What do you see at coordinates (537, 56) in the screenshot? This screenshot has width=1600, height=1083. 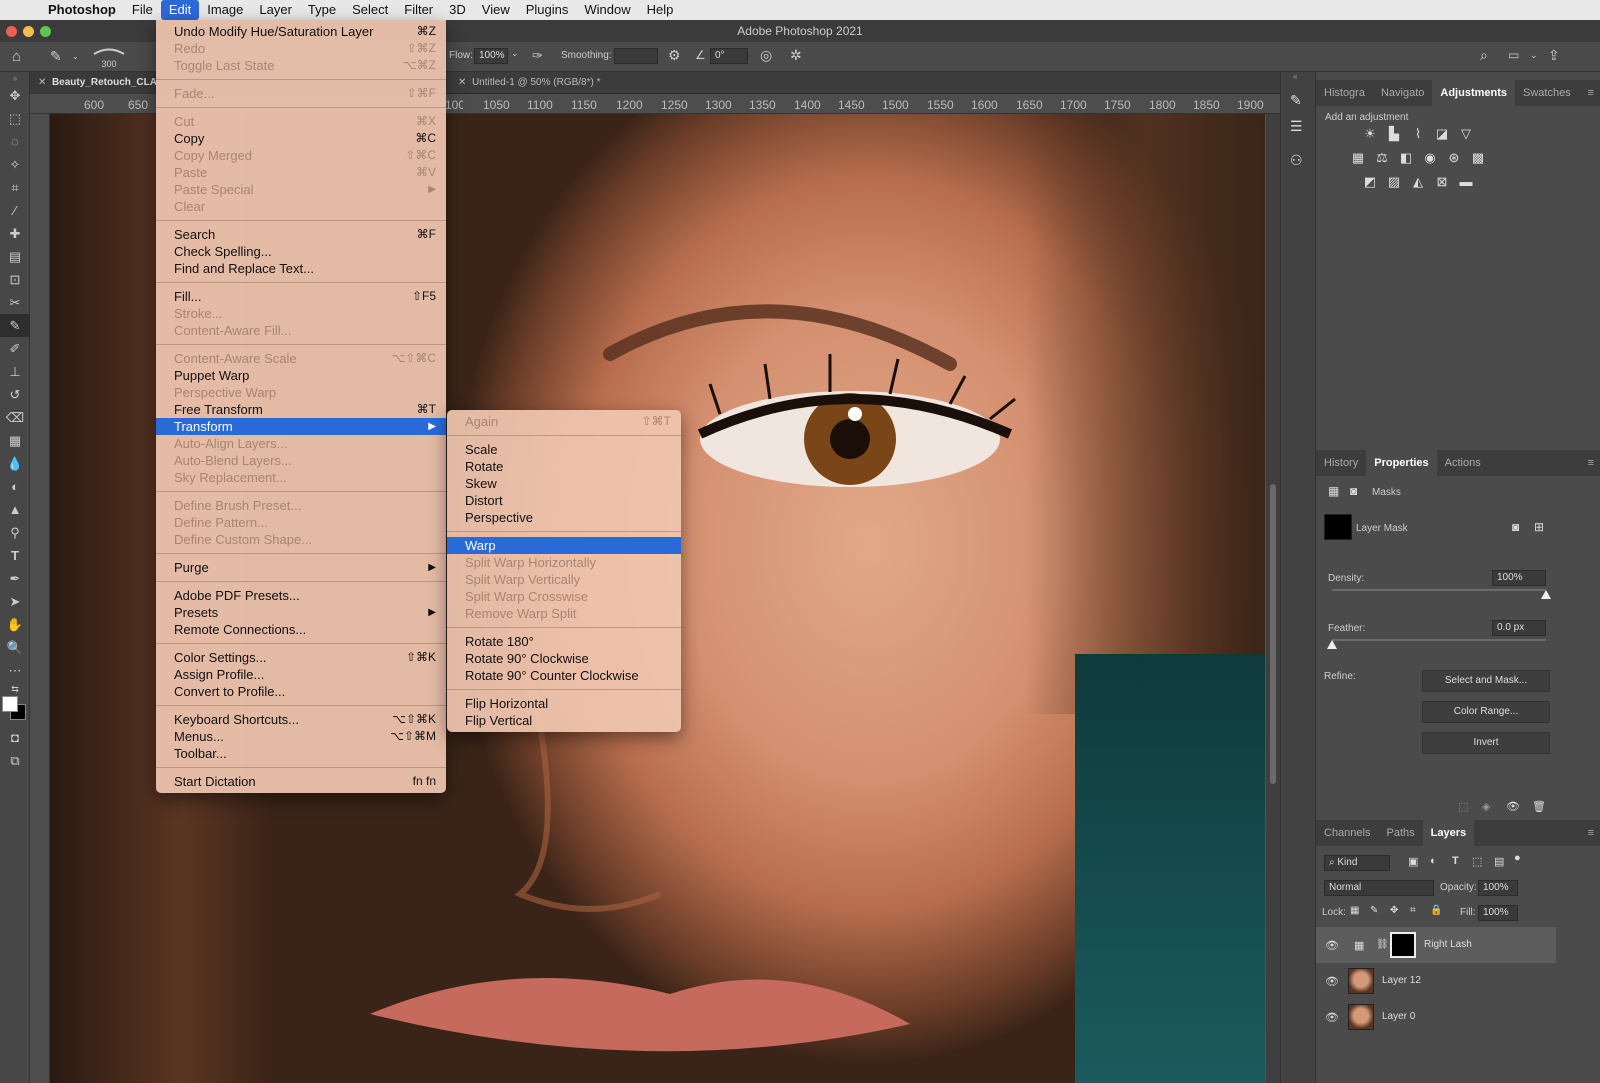 I see `airbrush-icon: ✑` at bounding box center [537, 56].